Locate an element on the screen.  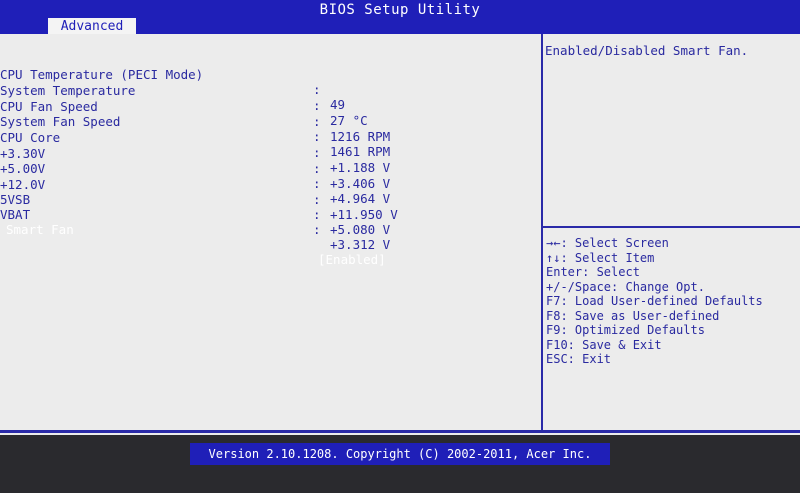
key-hint: F7: Load User-defined Defaults is located at coordinates (654, 301).